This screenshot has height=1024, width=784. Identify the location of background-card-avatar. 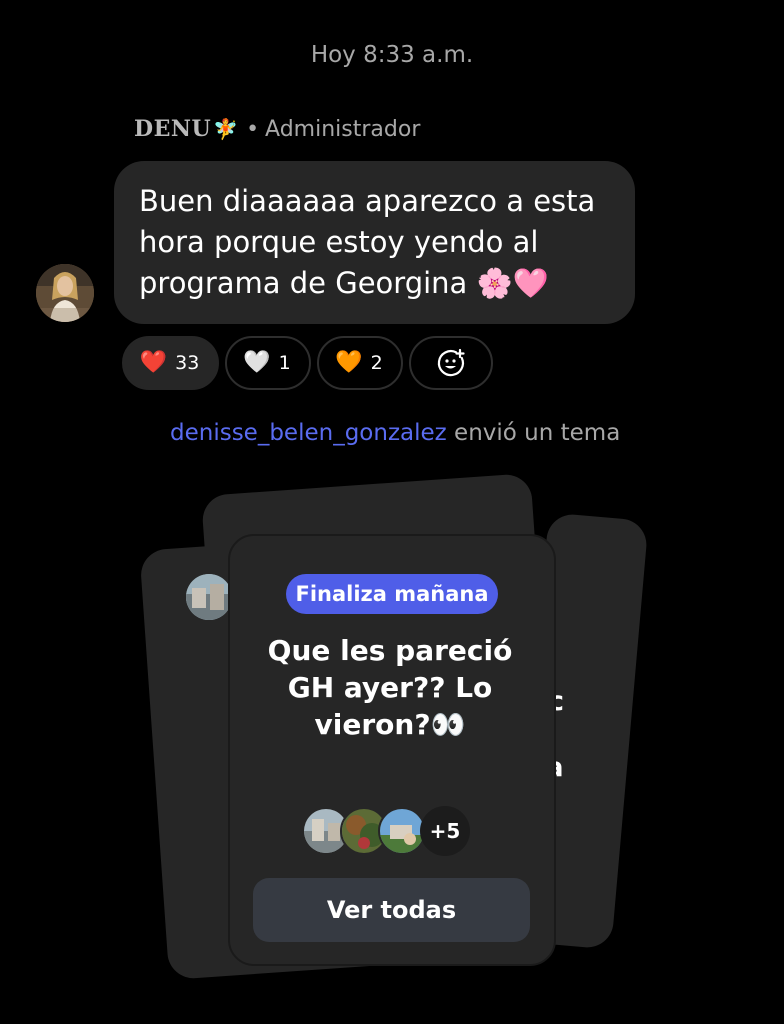
(209, 597).